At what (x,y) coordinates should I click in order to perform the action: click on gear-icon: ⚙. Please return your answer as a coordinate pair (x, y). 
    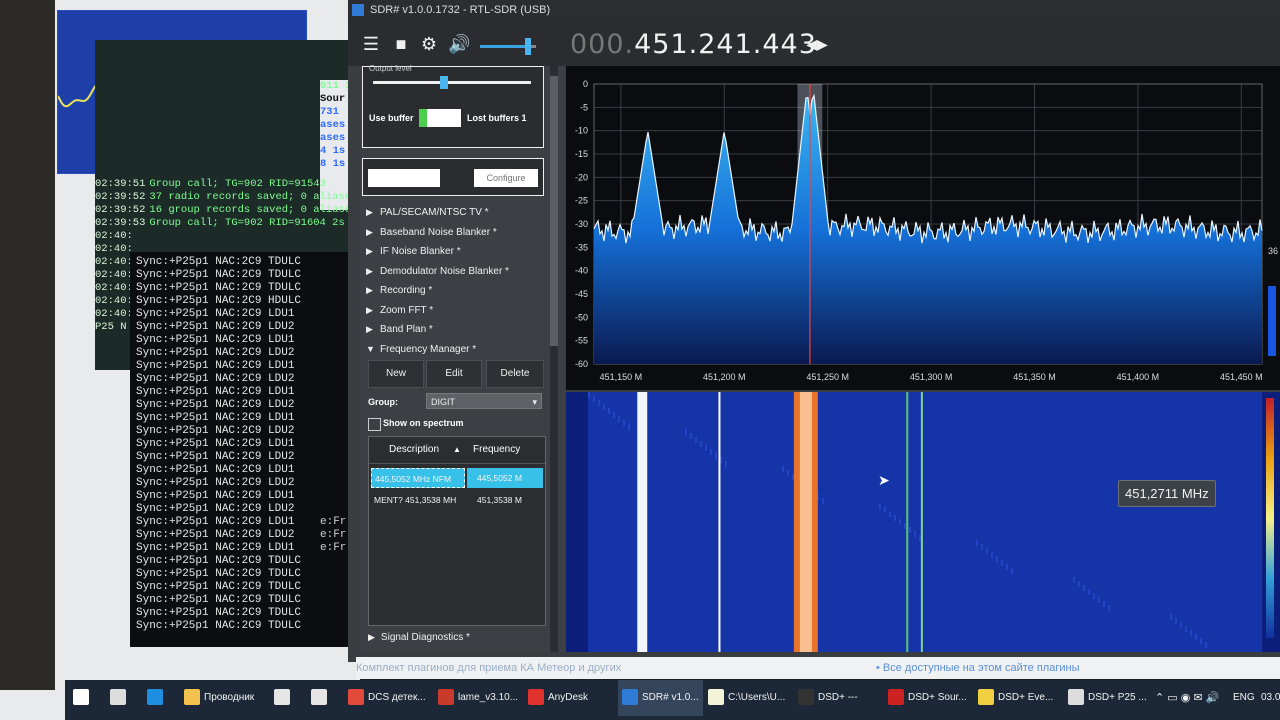
    Looking at the image, I should click on (429, 44).